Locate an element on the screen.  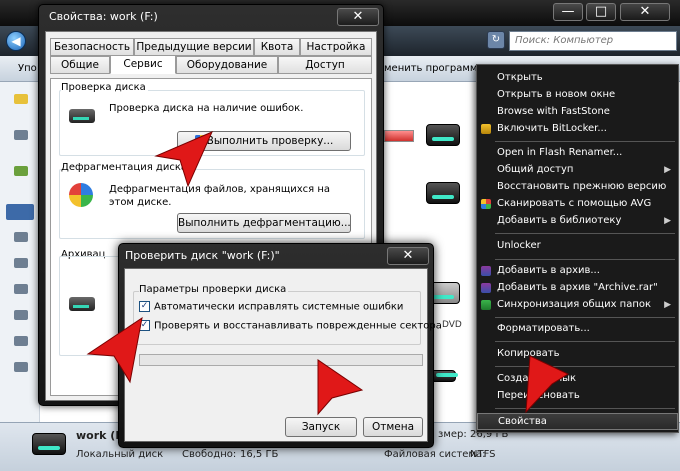
menu-label: Свойства is located at coordinates (522, 421).